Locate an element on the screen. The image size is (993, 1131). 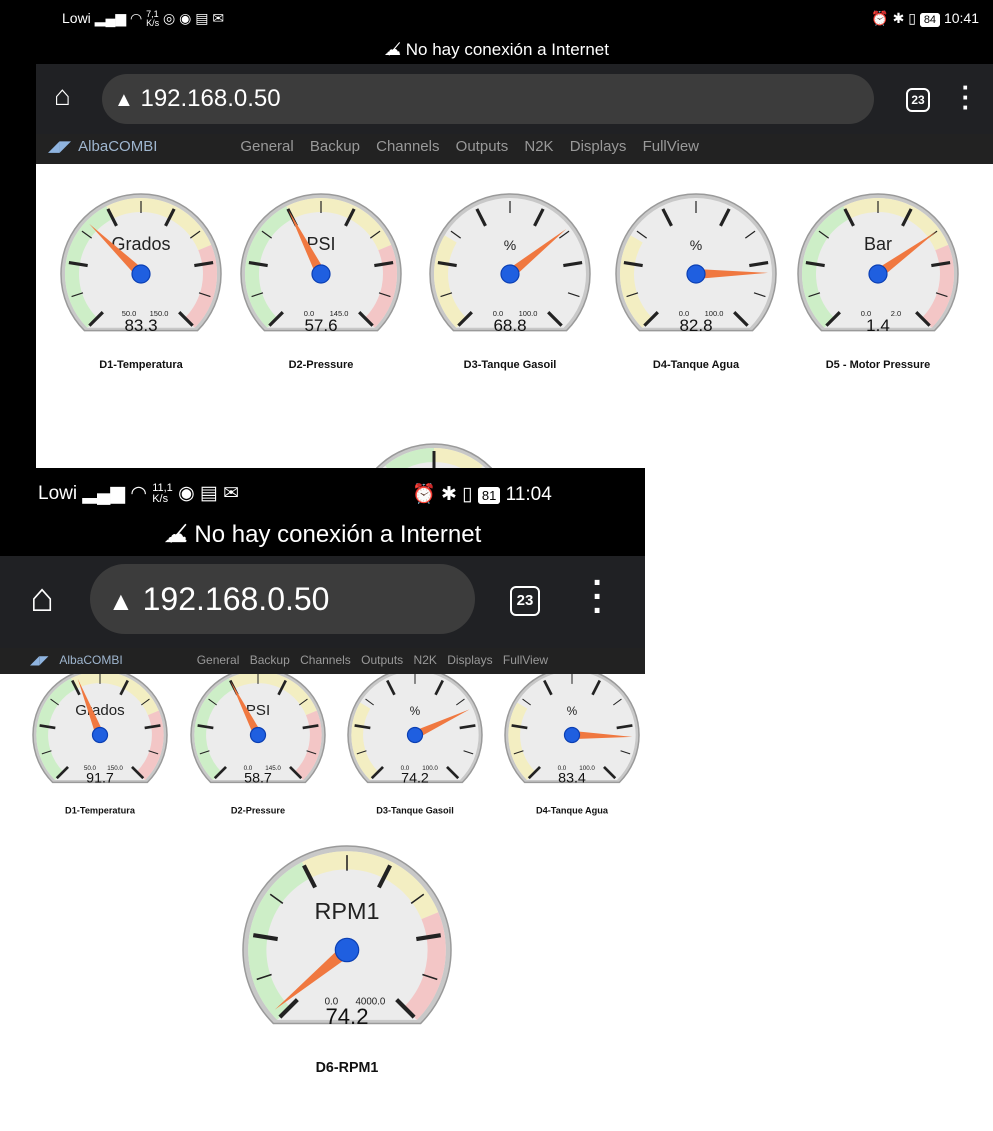
url-text: 192.168.0.50 is located at coordinates (236, 599).